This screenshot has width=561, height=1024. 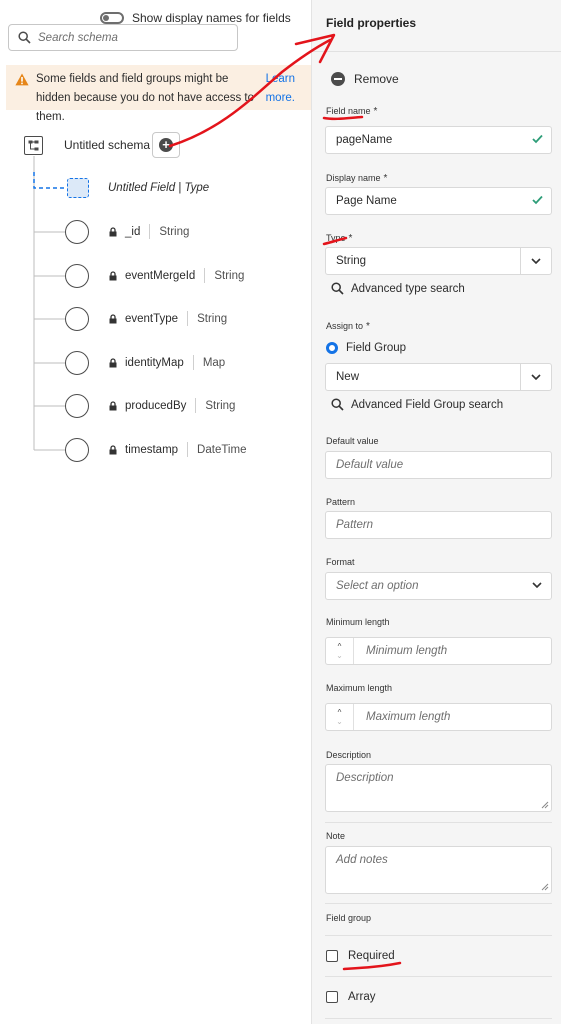 I want to click on field-group-dropdown-button, so click(x=535, y=377).